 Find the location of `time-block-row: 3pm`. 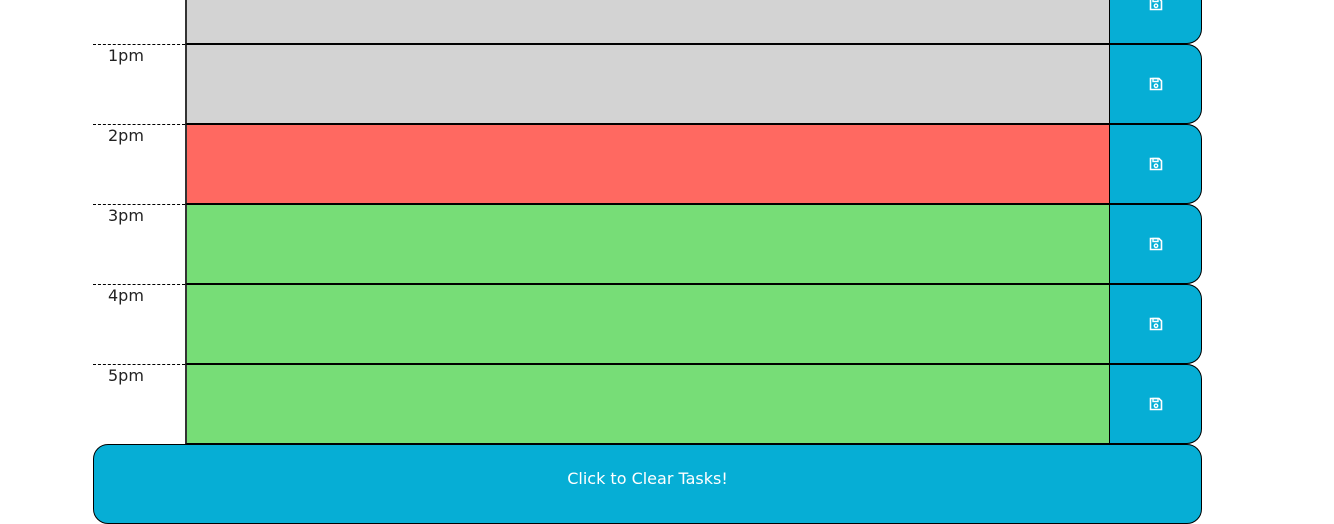

time-block-row: 3pm is located at coordinates (647, 244).